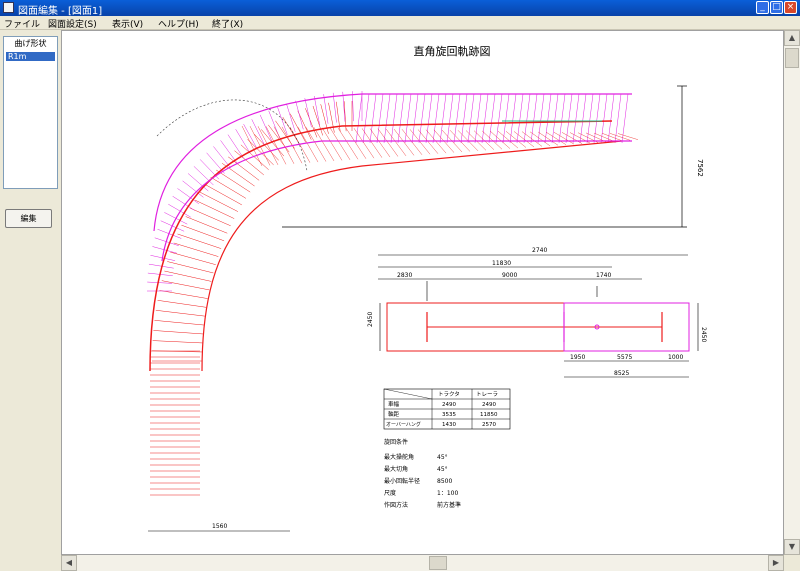  Describe the element at coordinates (394, 404) in the screenshot. I see `table-row-label: 車幅` at that location.